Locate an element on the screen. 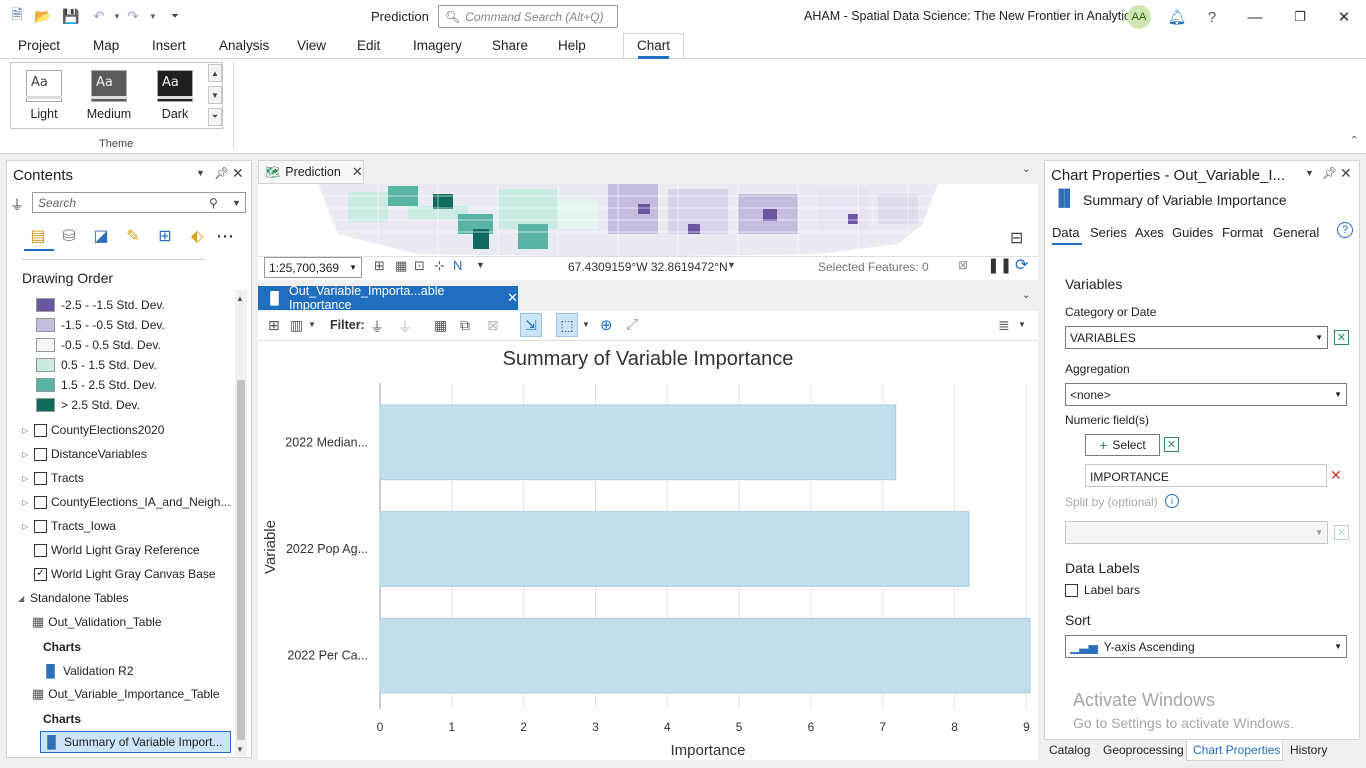 The width and height of the screenshot is (1366, 768). clear-category-icon: ✕ is located at coordinates (1341, 337).